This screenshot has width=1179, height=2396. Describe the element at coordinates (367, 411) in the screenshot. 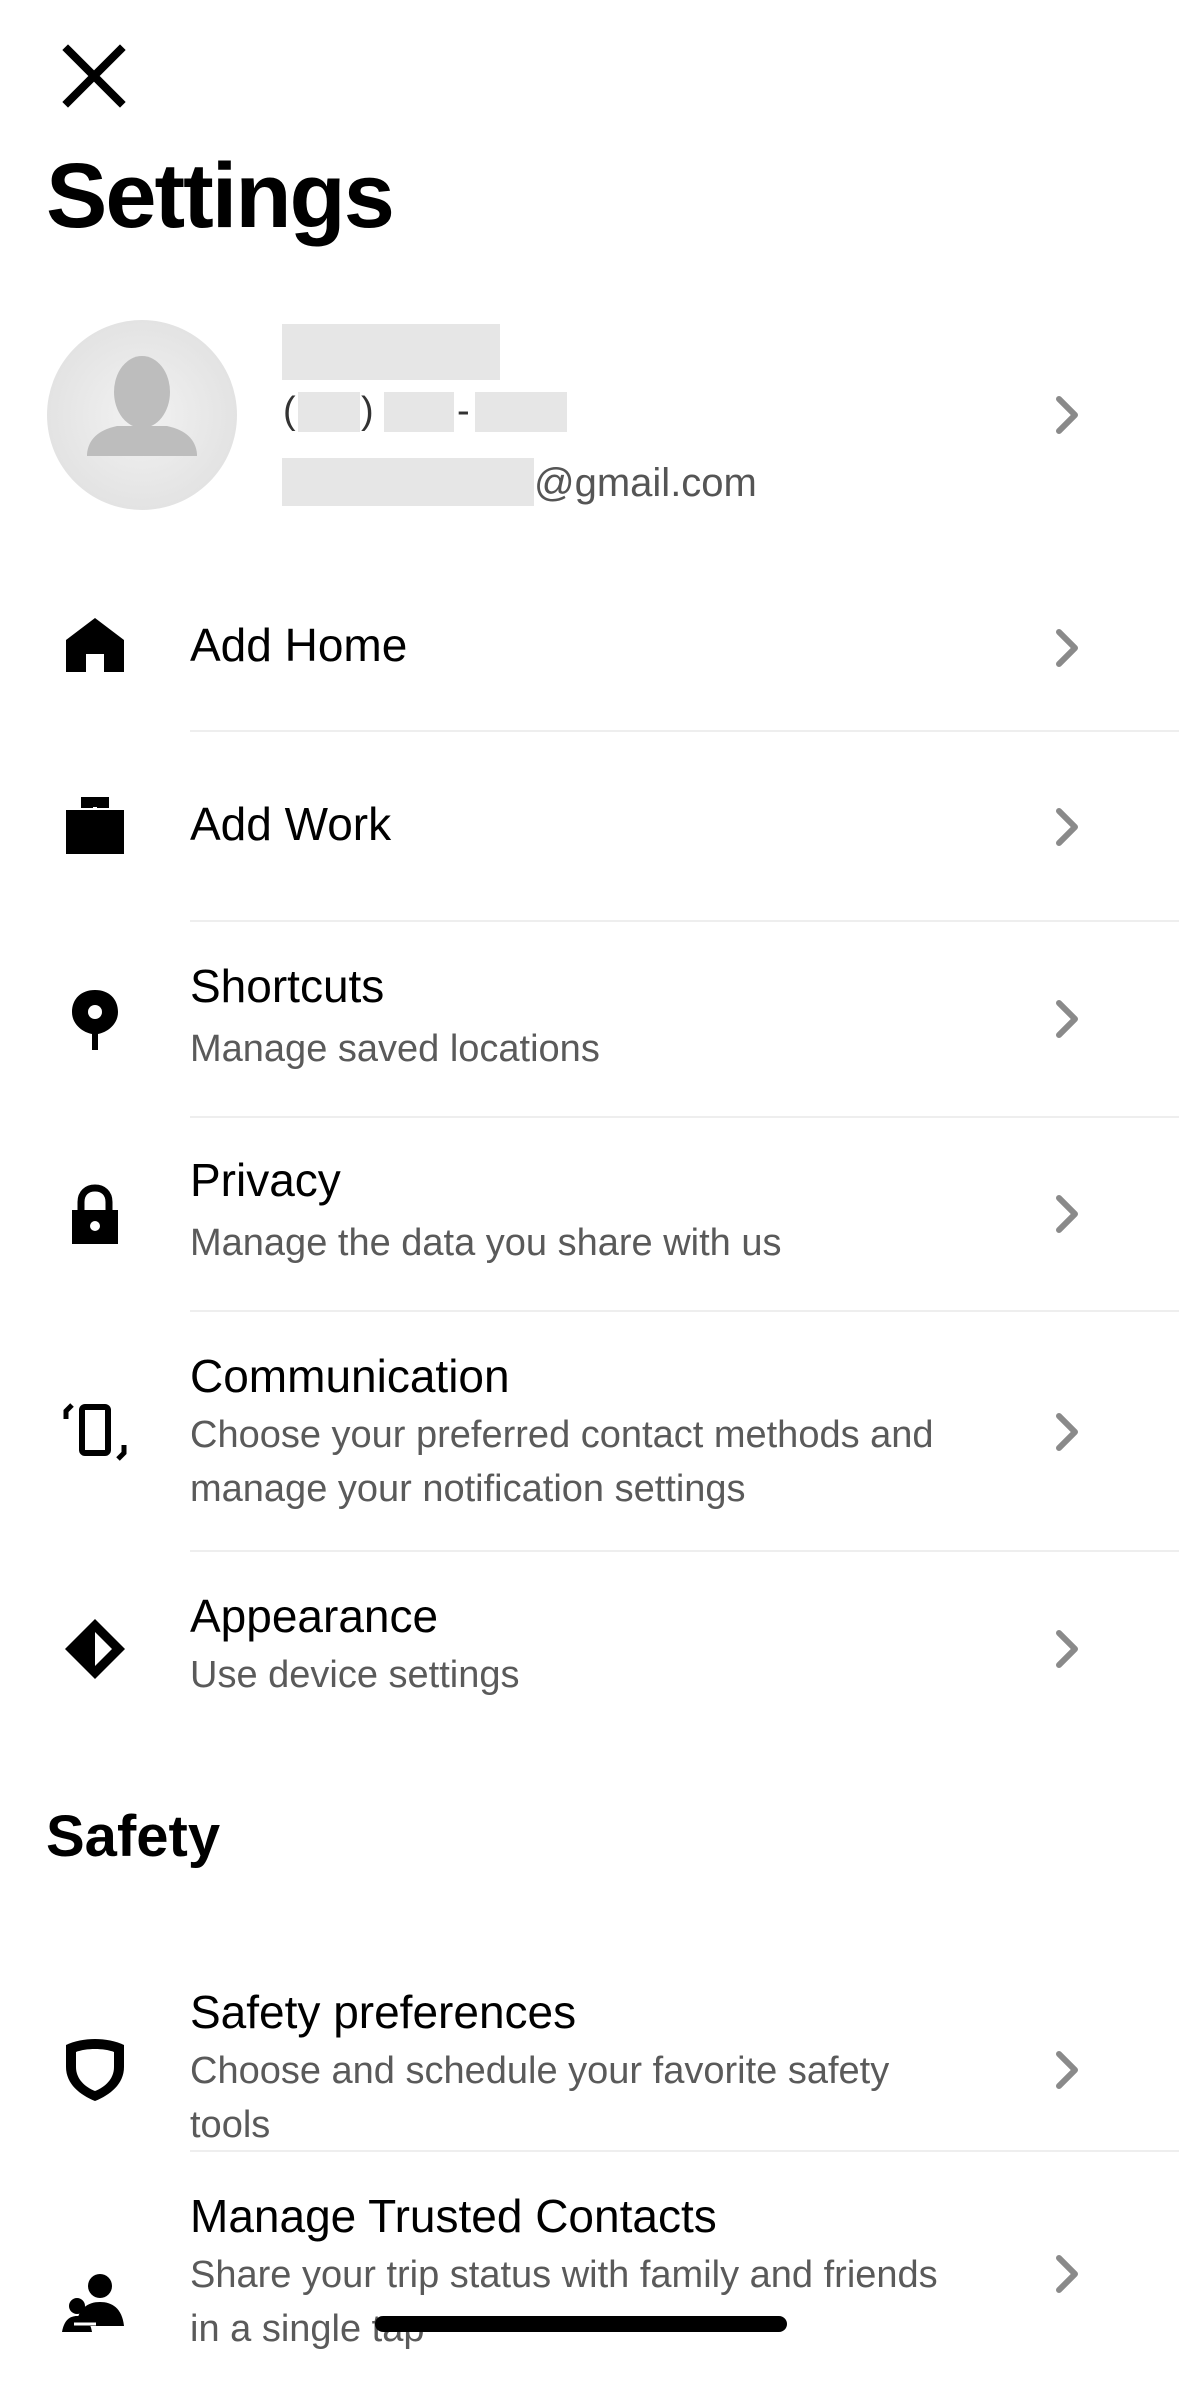

I see `phone-paren-close: )` at that location.